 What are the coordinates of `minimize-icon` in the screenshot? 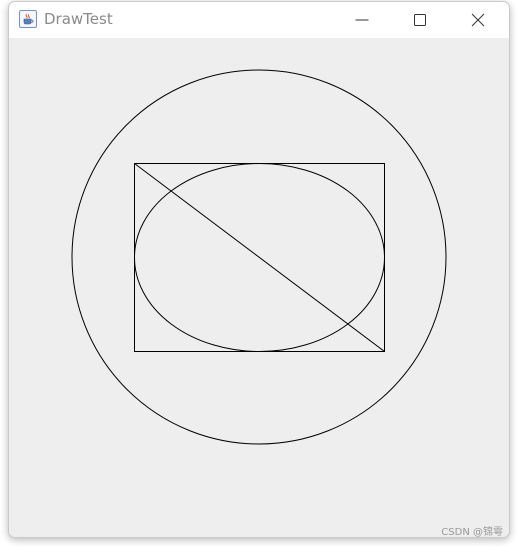 It's located at (362, 20).